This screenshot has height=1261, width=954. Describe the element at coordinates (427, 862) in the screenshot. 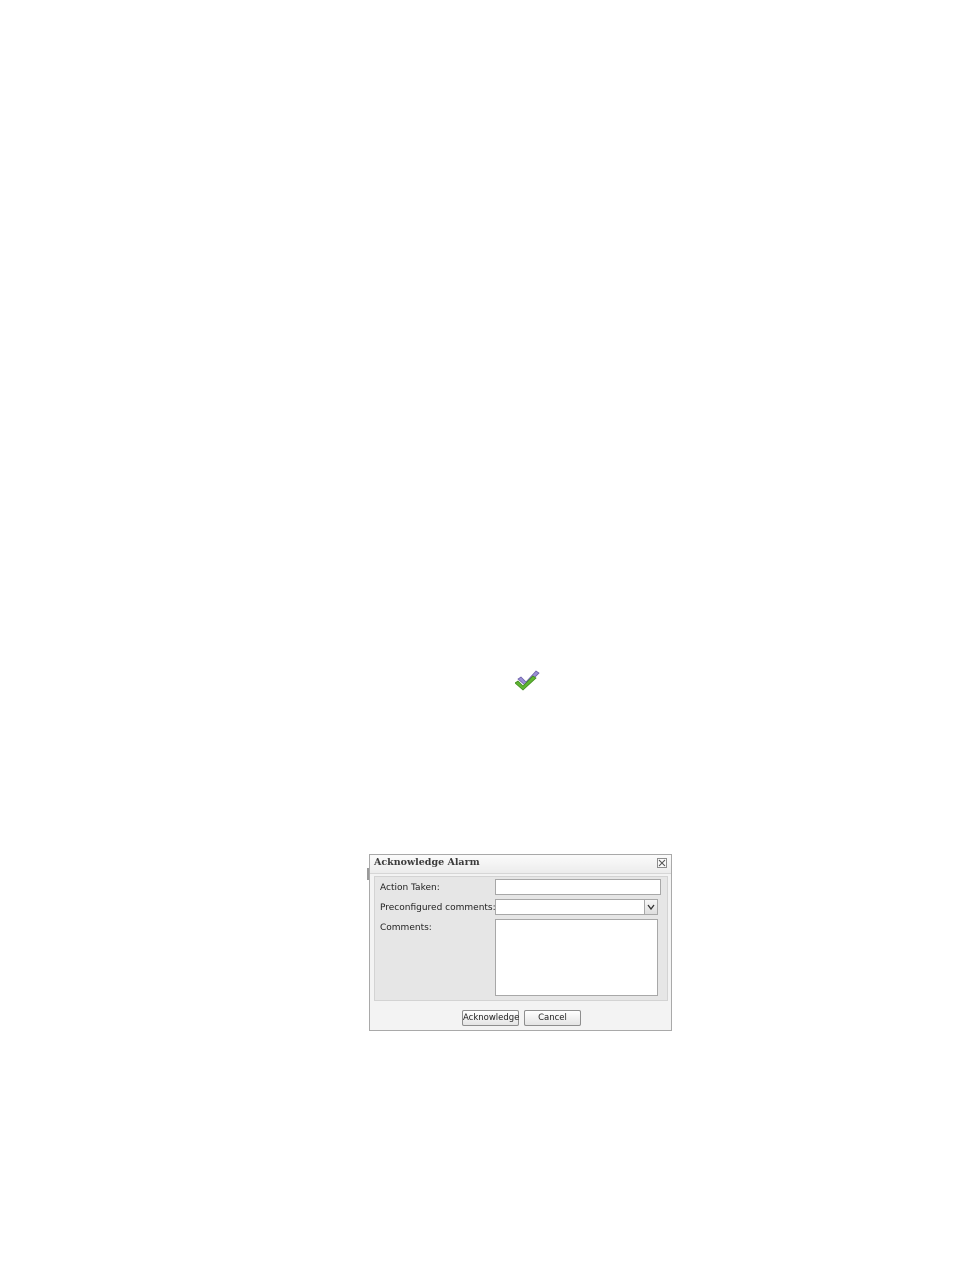

I see `dialog-title: Acknowledge Alarm` at that location.